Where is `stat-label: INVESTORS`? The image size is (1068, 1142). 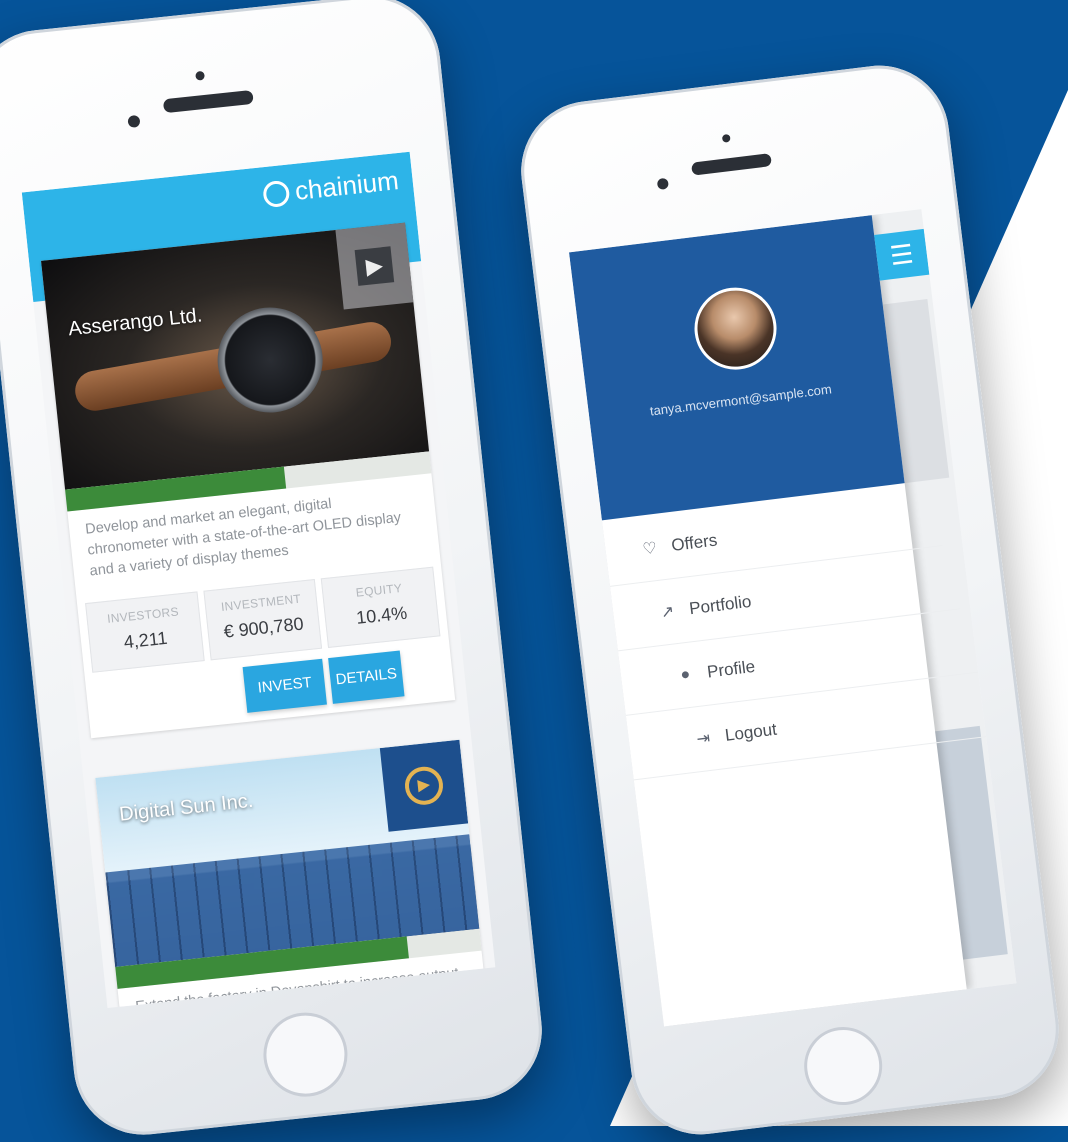
stat-label: INVESTORS is located at coordinates (143, 615).